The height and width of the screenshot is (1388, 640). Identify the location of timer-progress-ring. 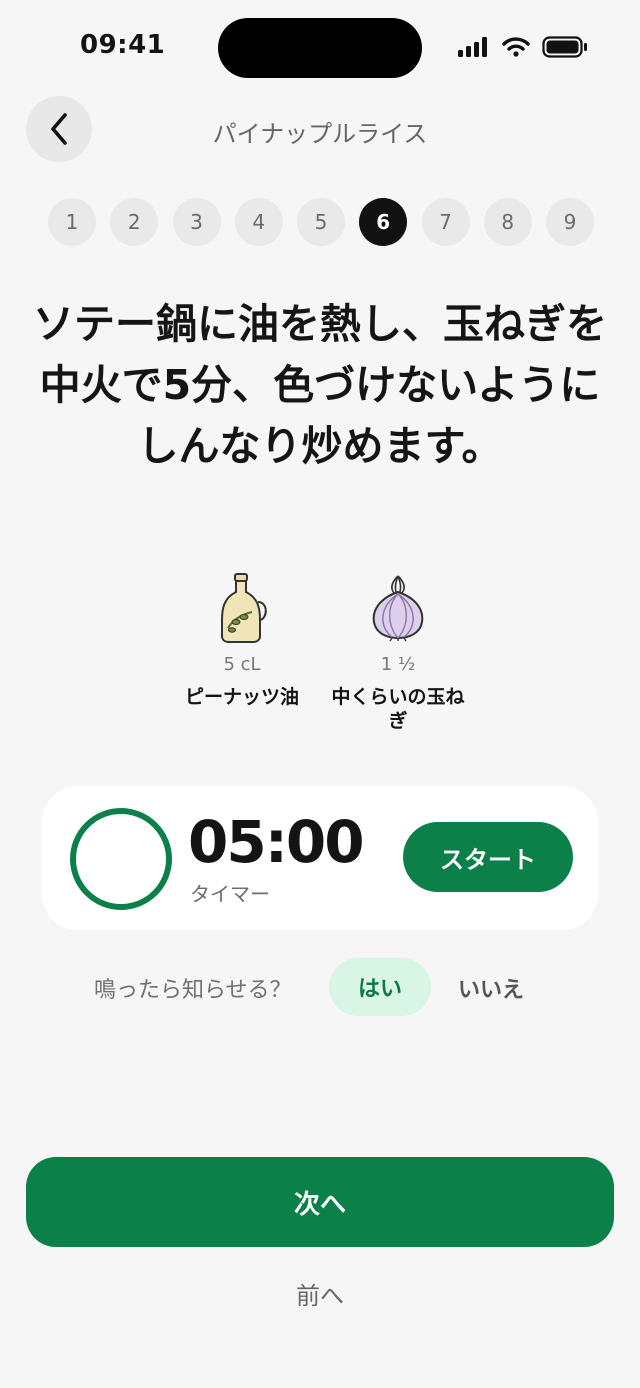
(121, 859).